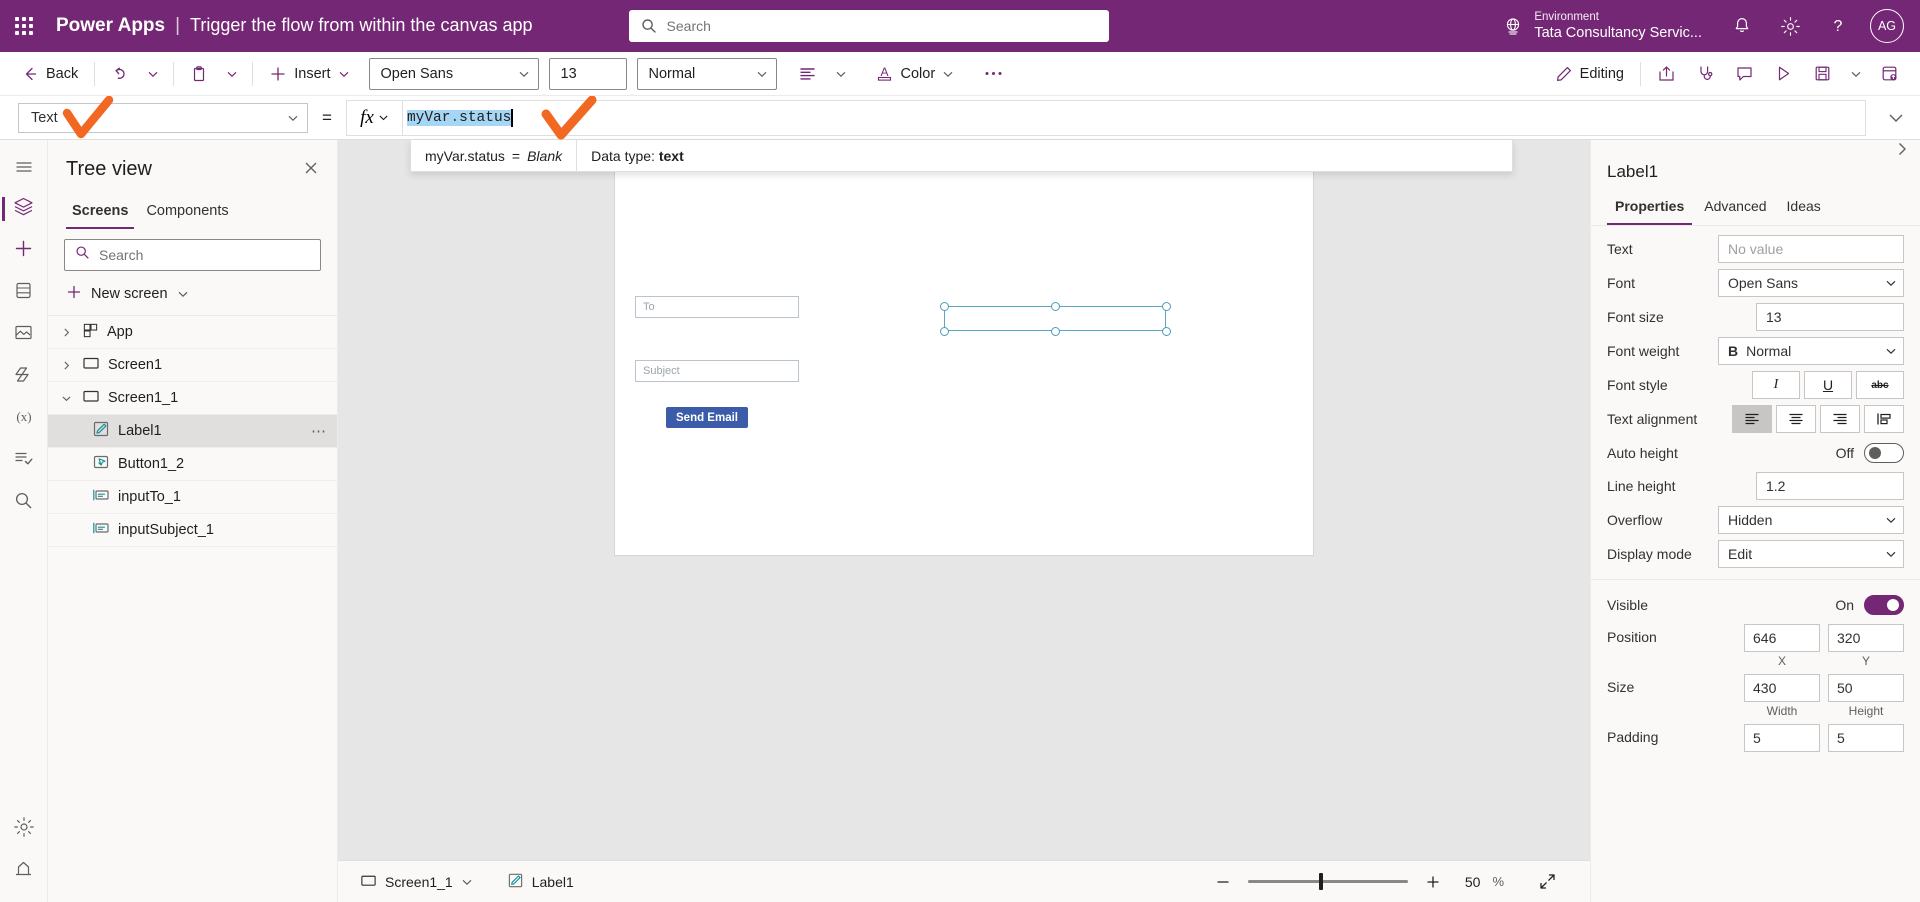 Image resolution: width=1920 pixels, height=902 pixels. I want to click on sidebar-item-extensions, so click(24, 871).